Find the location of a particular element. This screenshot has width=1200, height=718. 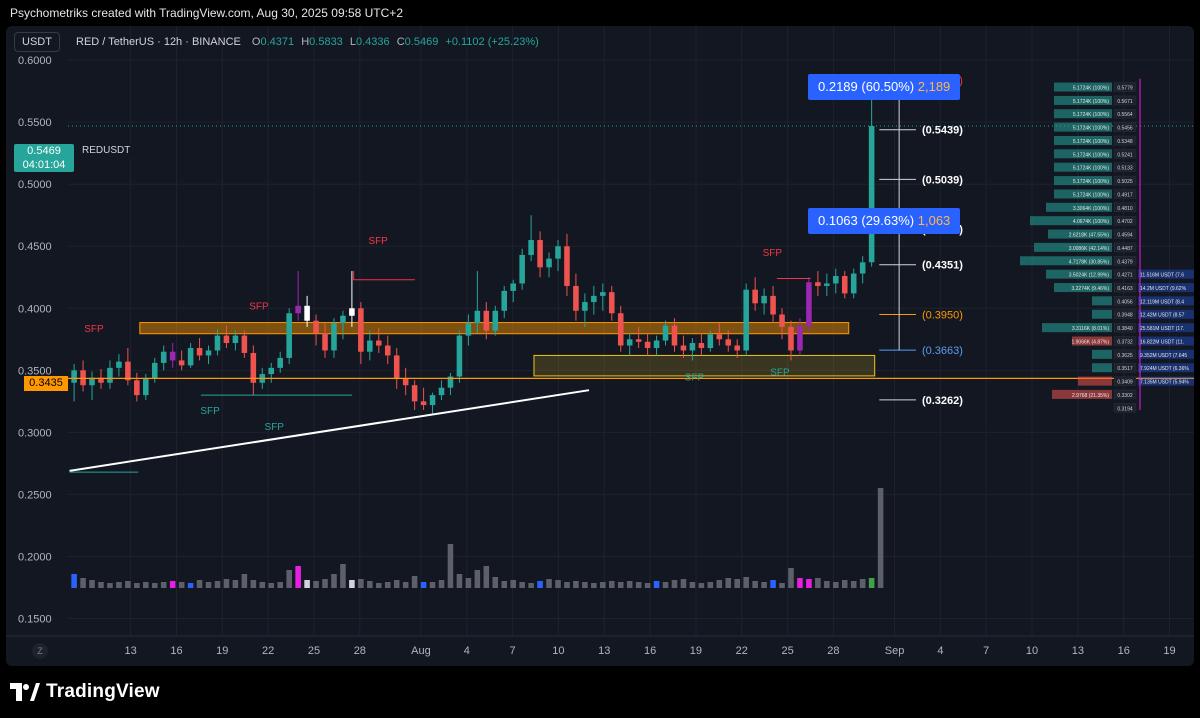

book-bar is located at coordinates (1102, 314).